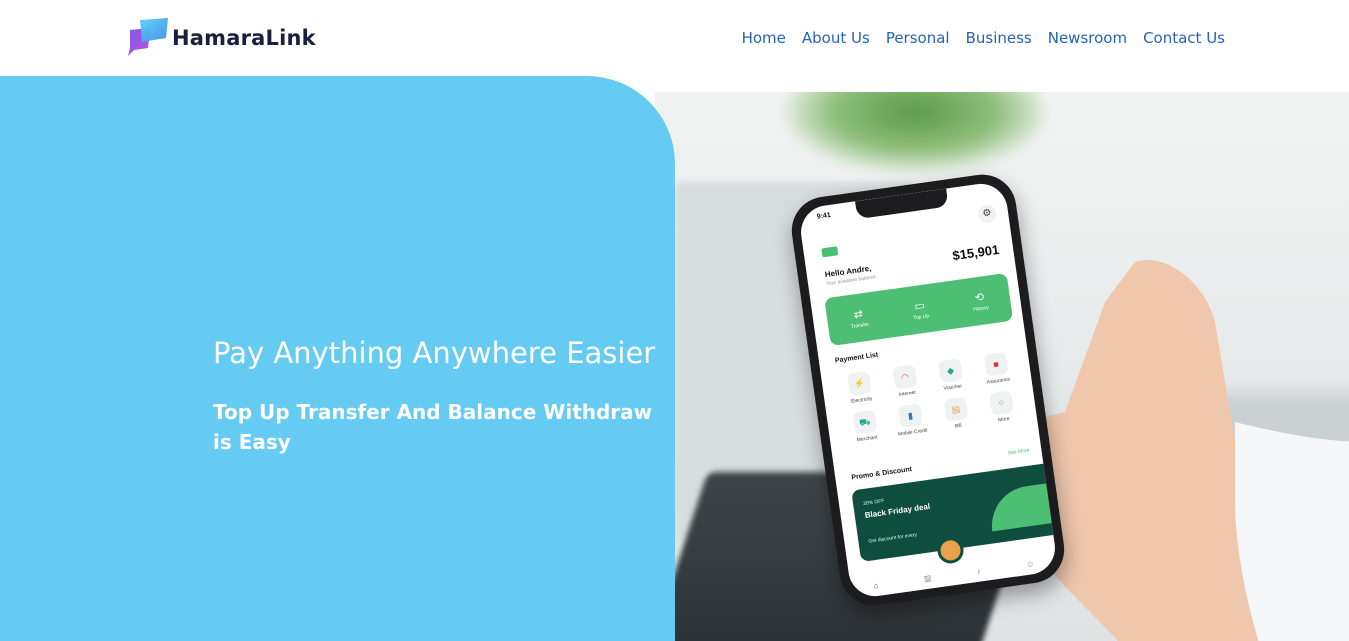  What do you see at coordinates (919, 306) in the screenshot?
I see `card-icon: ▭` at bounding box center [919, 306].